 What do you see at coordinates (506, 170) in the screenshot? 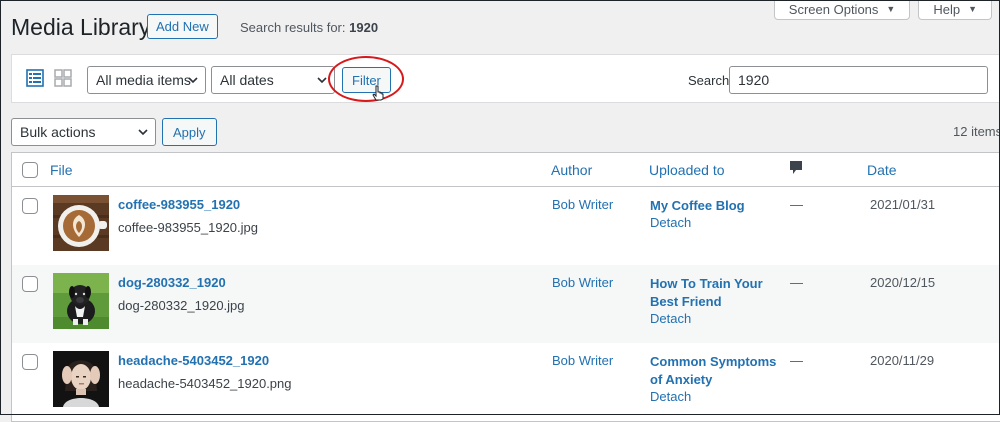
I see `table-header: File Author Uploaded to Date` at bounding box center [506, 170].